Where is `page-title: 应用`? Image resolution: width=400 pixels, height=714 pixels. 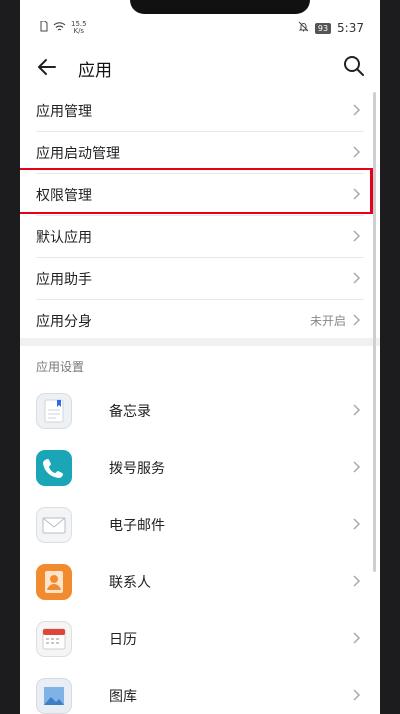 page-title: 应用 is located at coordinates (95, 71).